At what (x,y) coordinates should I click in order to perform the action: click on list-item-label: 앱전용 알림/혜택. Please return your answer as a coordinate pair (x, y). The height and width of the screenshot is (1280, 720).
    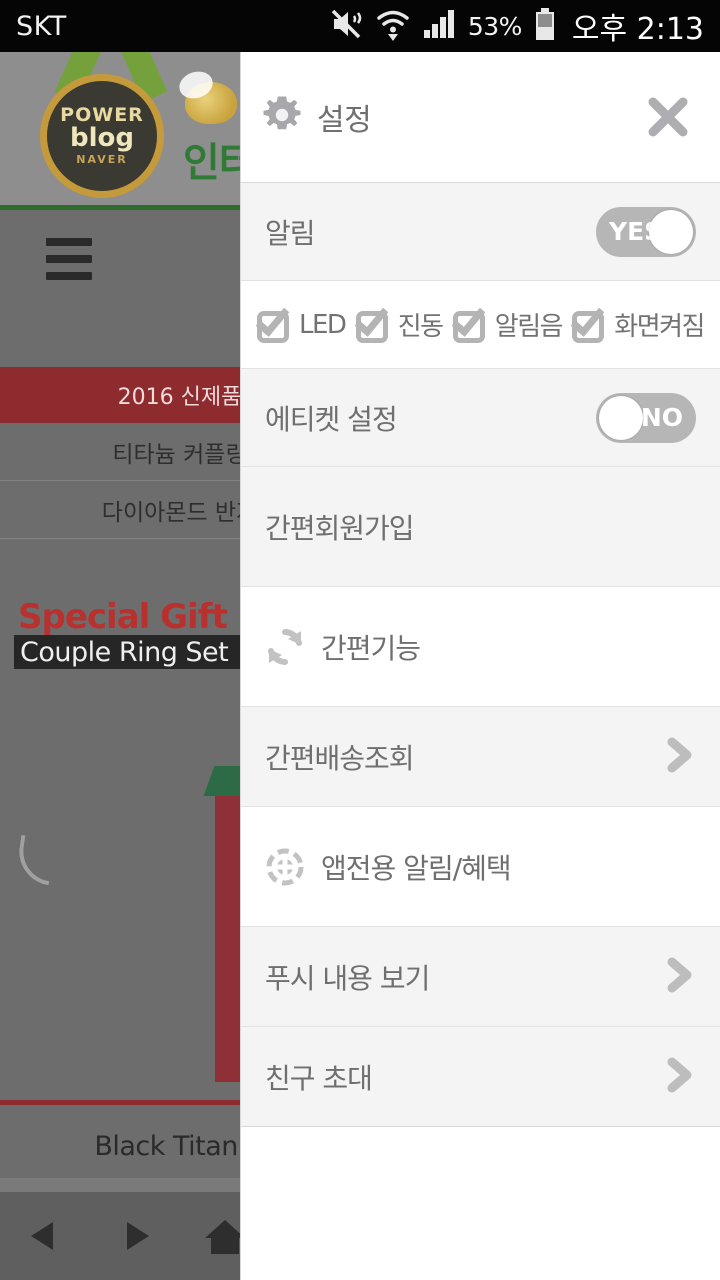
    Looking at the image, I should click on (416, 868).